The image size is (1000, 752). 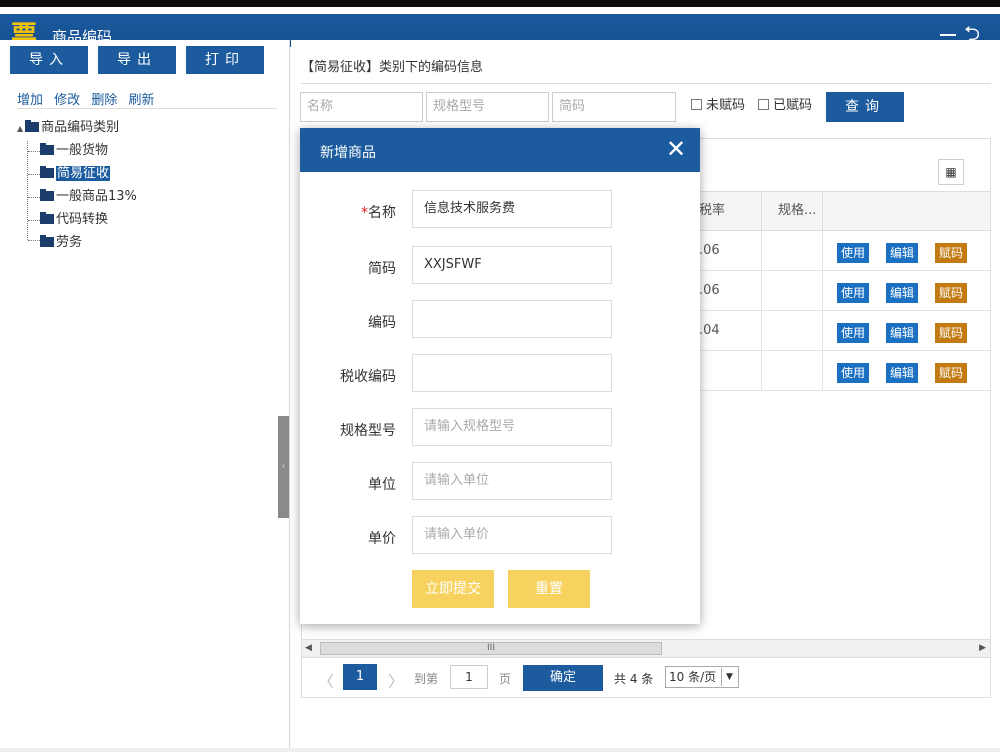 What do you see at coordinates (364, 213) in the screenshot?
I see `required-mark: *` at bounding box center [364, 213].